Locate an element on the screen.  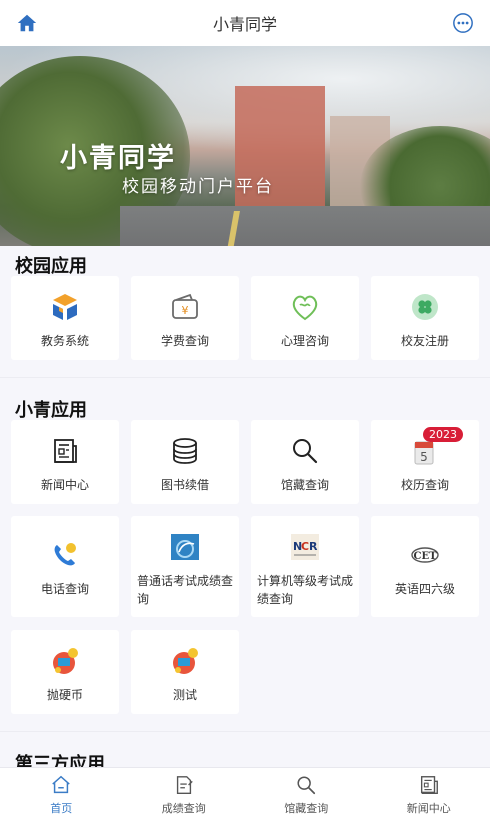
books-icon is located at coordinates (185, 451).